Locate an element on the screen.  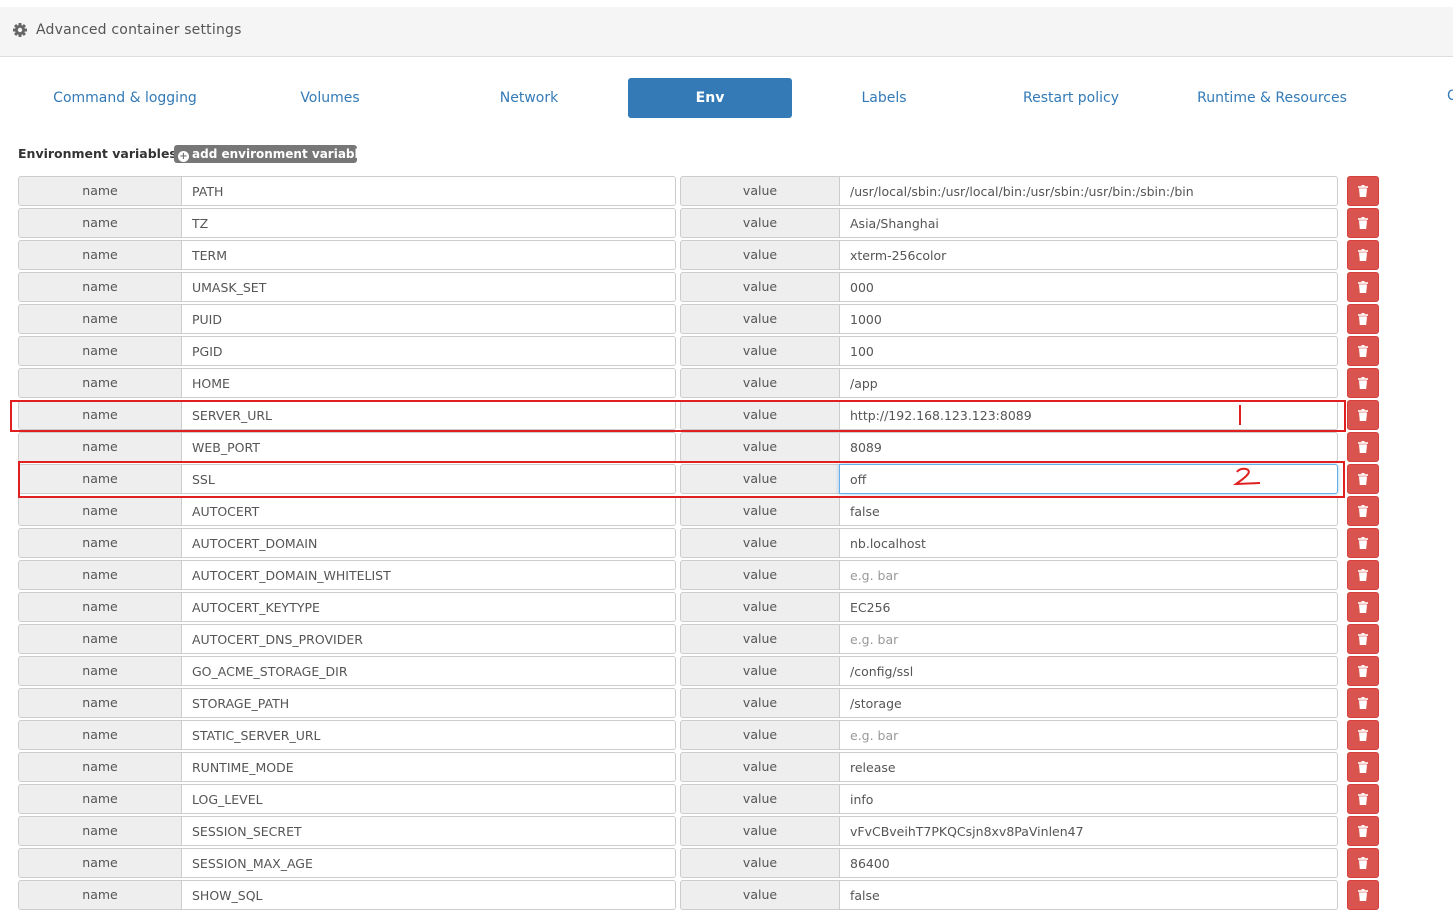
tab-overflow-hint: C is located at coordinates (1450, 96).